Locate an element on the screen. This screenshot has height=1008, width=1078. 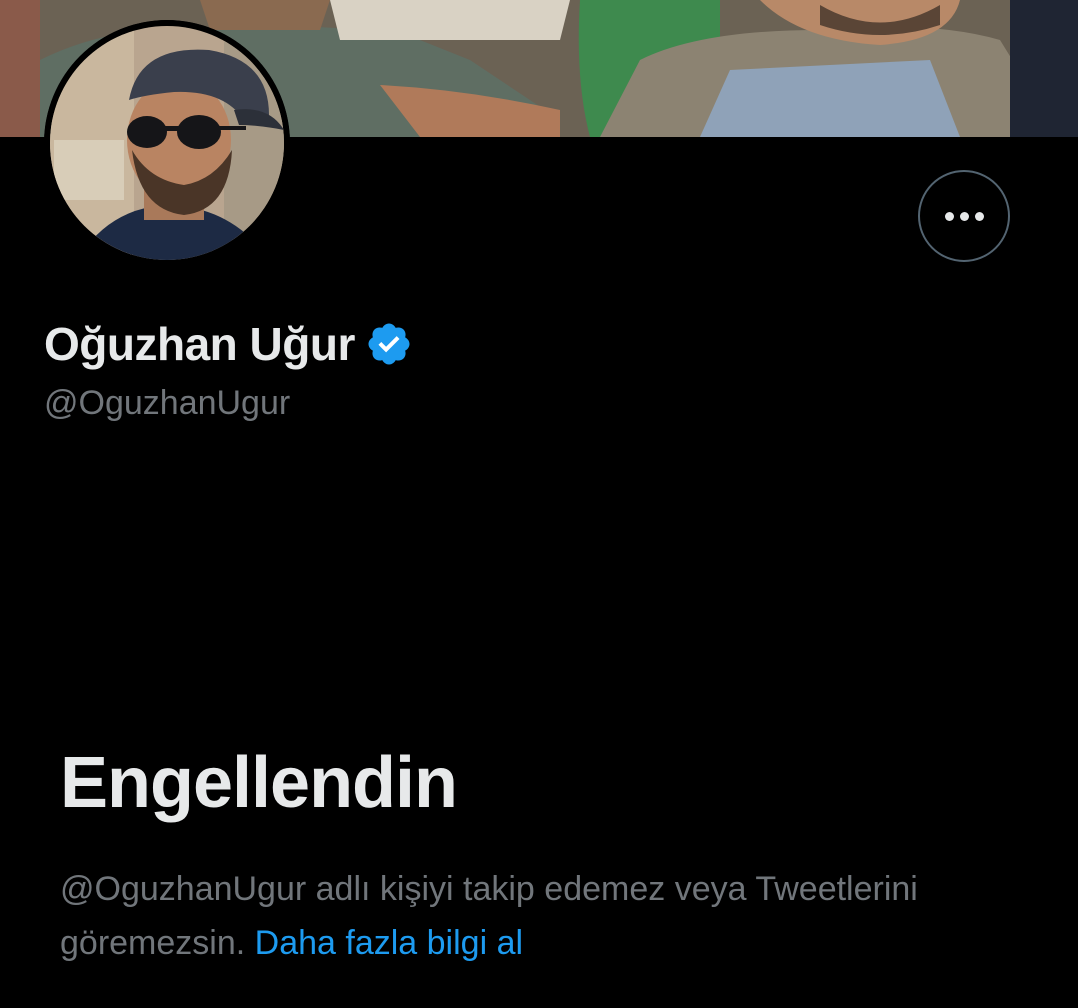
learn-more-link: Daha fazla bilgi al is located at coordinates (389, 943).